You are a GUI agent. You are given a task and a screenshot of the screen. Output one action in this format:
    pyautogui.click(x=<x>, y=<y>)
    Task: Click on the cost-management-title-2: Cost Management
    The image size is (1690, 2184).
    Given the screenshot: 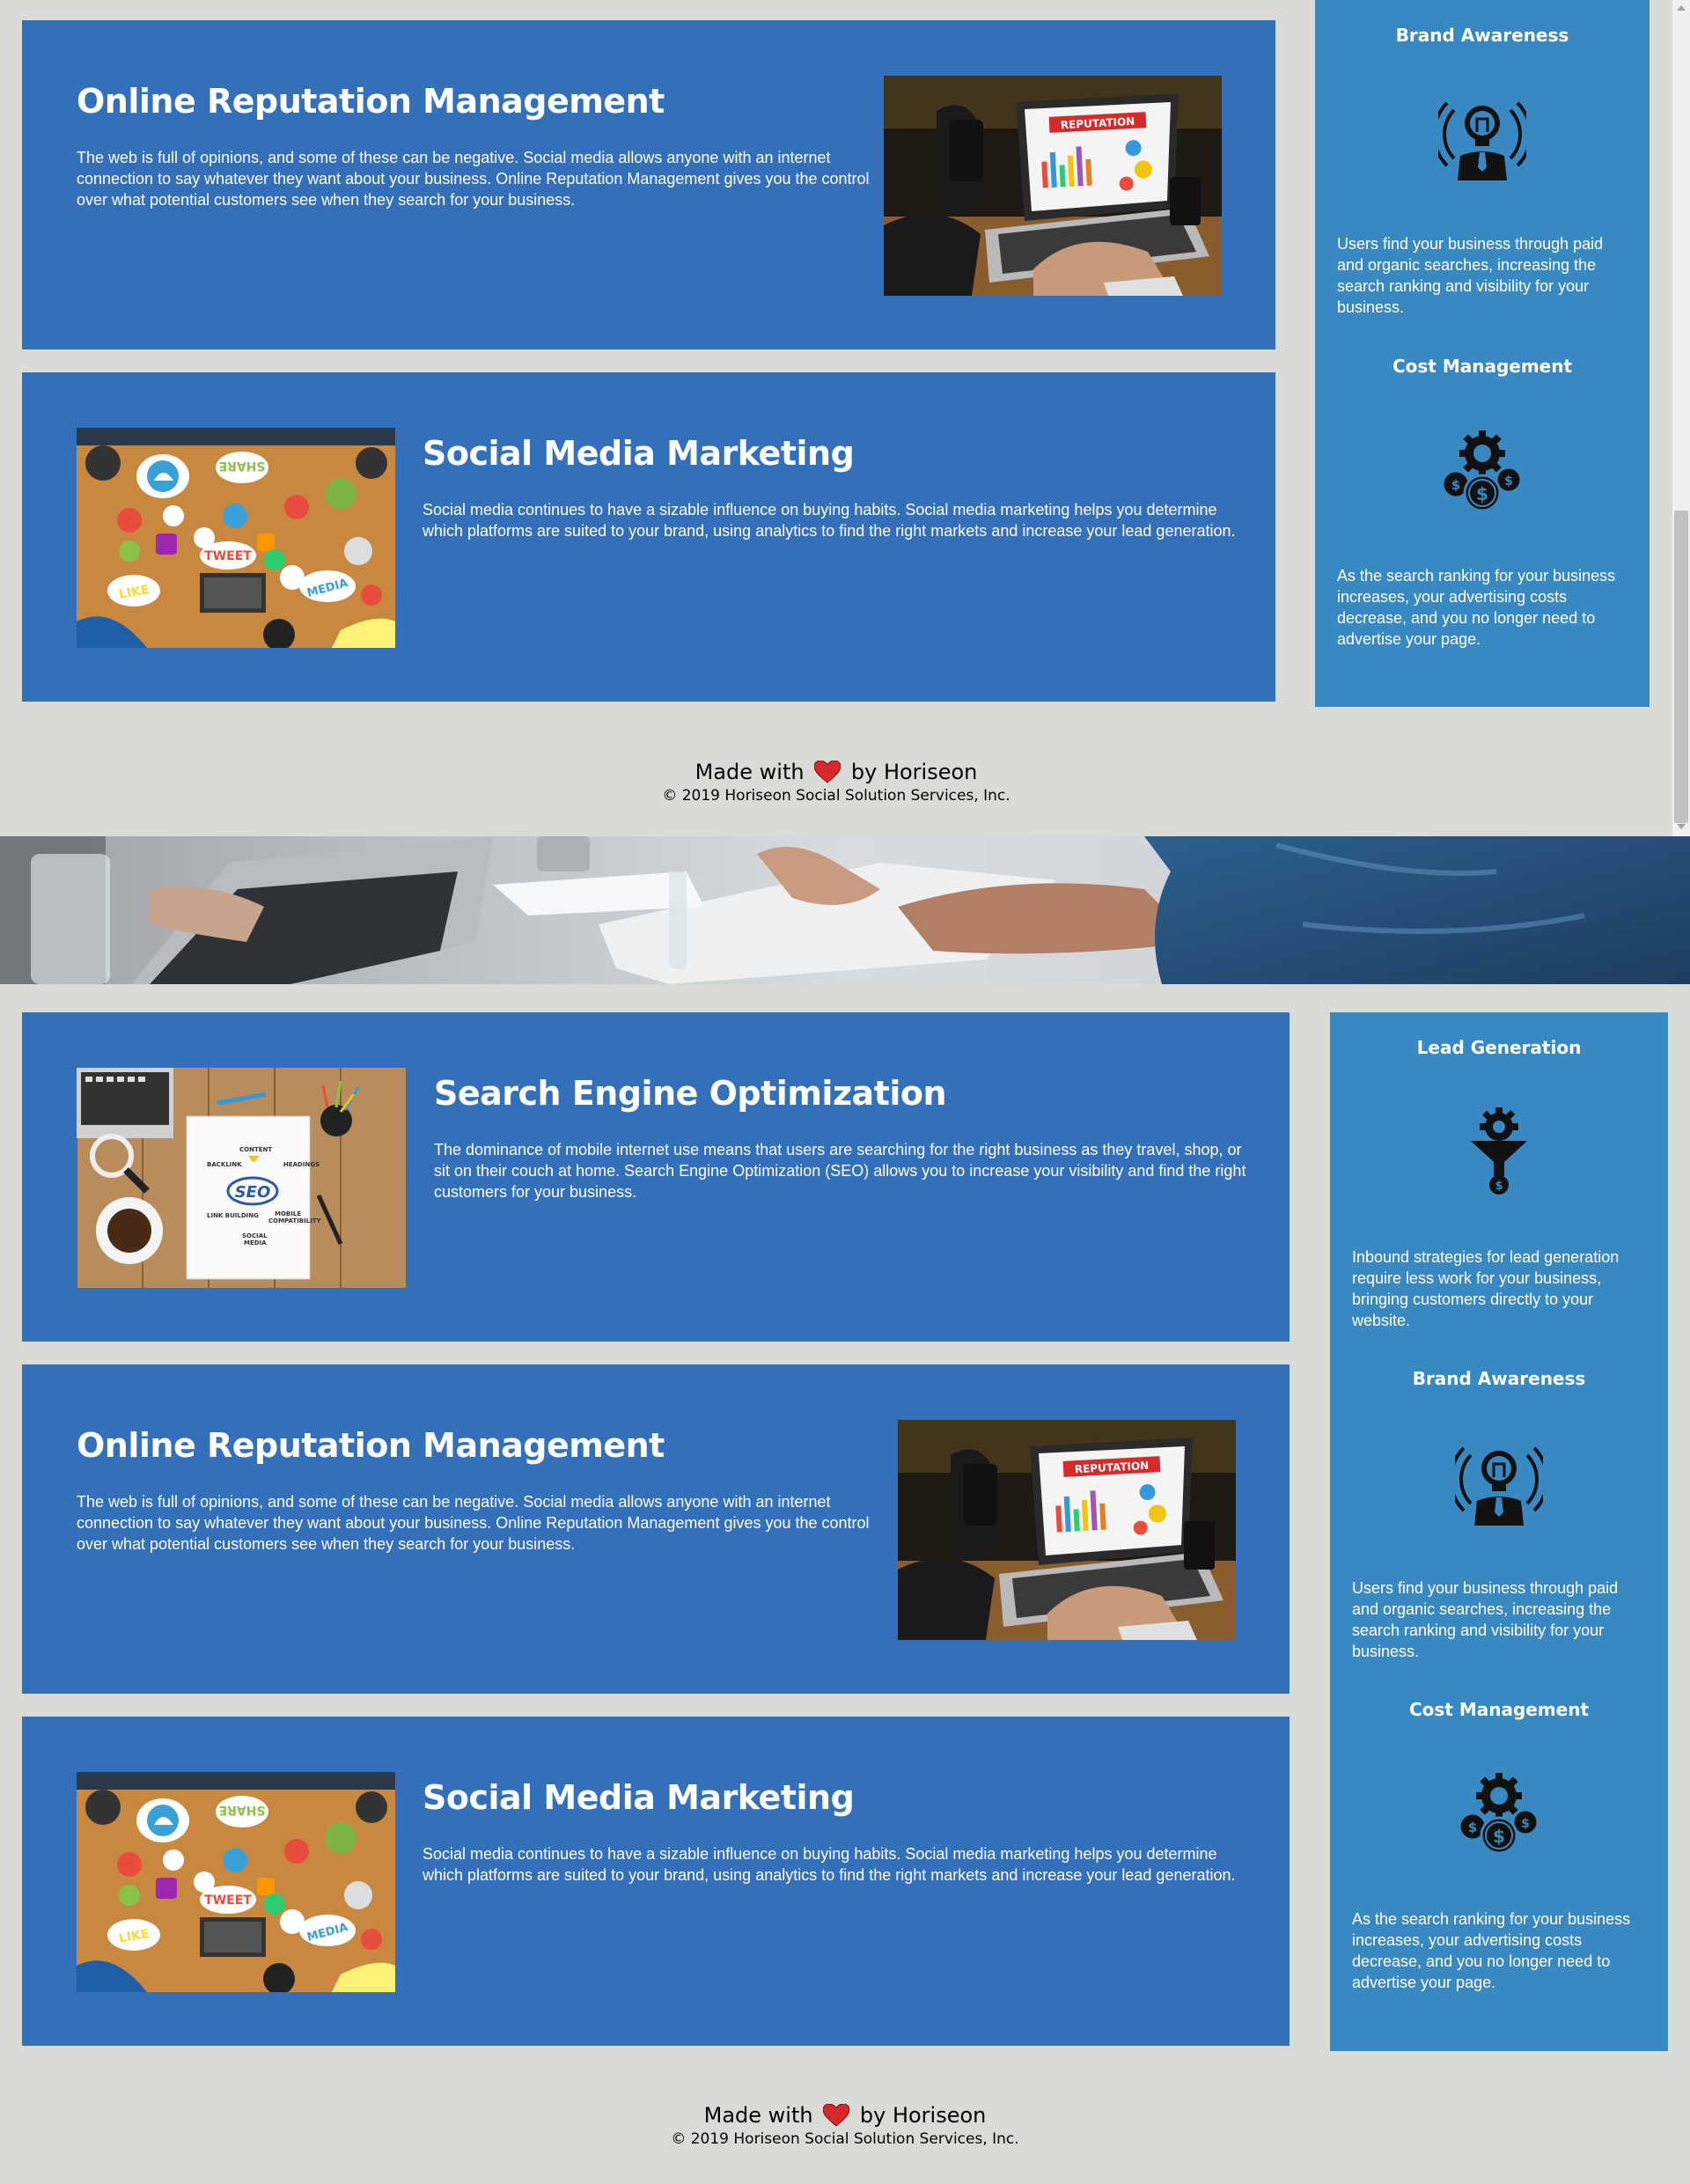 What is the action you would take?
    pyautogui.click(x=1499, y=1709)
    